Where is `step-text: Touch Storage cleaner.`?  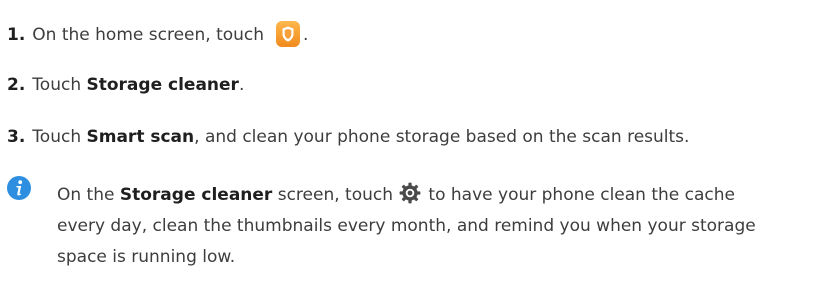
step-text: Touch Storage cleaner. is located at coordinates (138, 85).